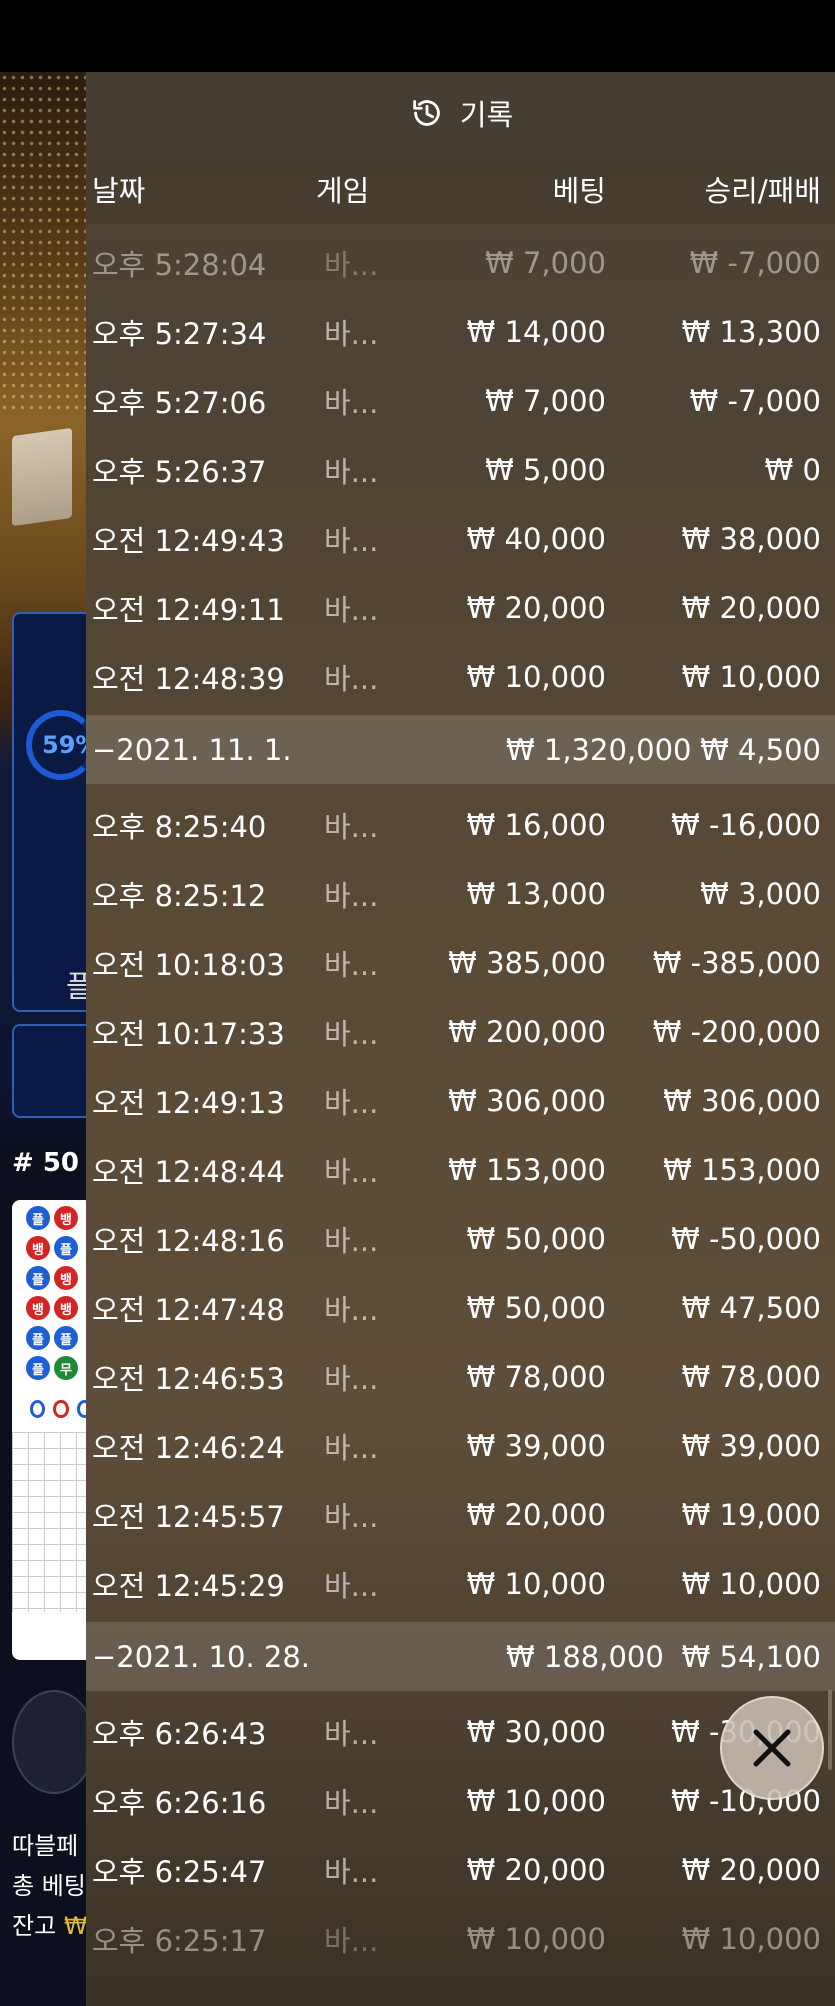 The height and width of the screenshot is (2006, 835). Describe the element at coordinates (527, 1169) in the screenshot. I see `row-bet: ₩ 153,000` at that location.